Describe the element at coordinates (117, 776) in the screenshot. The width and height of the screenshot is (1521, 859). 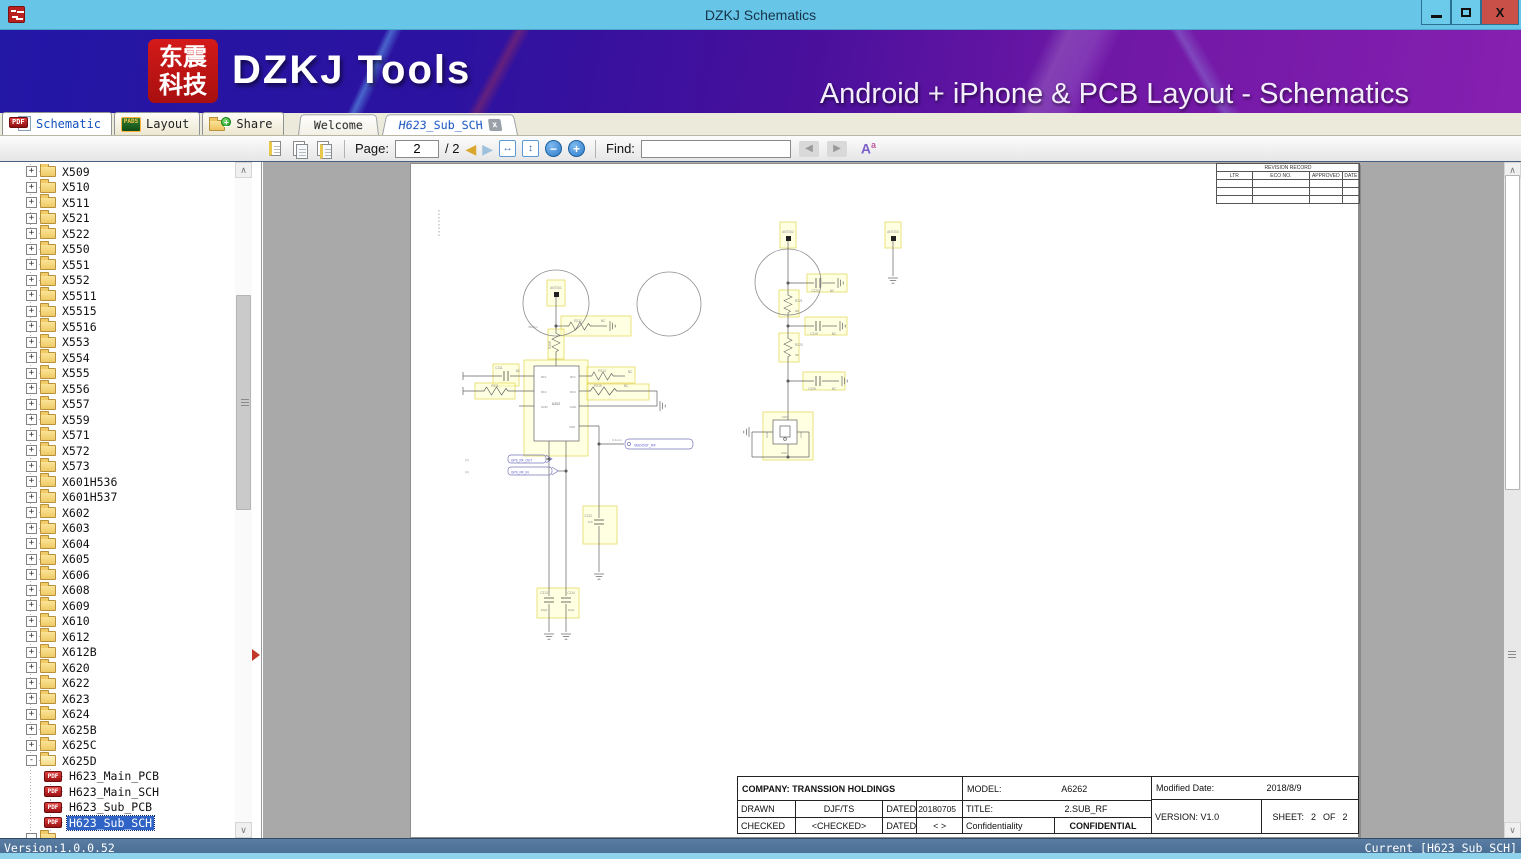
I see `tree-pdf-row: PDF H623_Main_PCB` at that location.